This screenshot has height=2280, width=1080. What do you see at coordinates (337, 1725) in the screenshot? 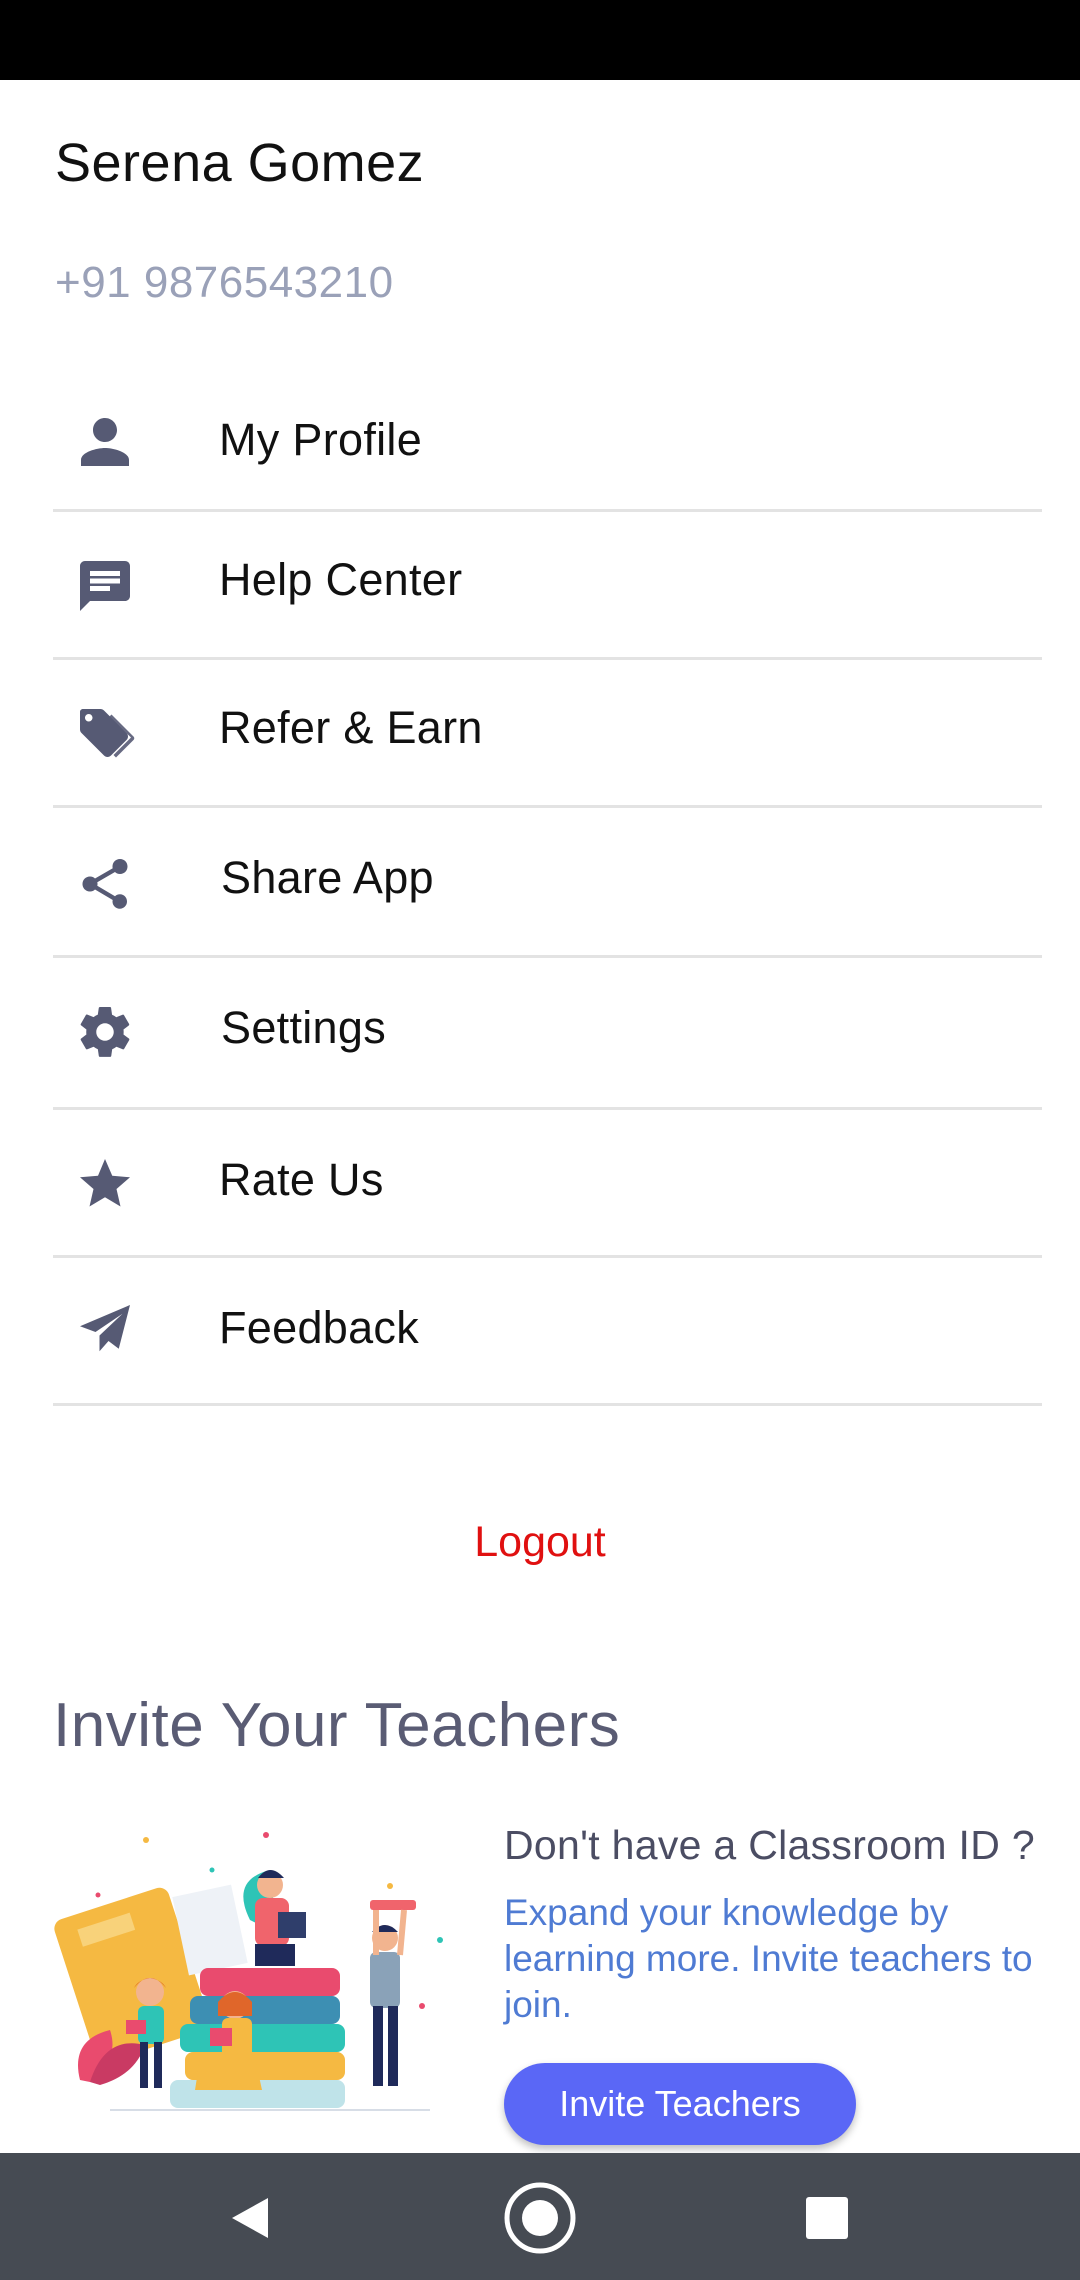
I see `invite-heading: Invite Your Teachers` at bounding box center [337, 1725].